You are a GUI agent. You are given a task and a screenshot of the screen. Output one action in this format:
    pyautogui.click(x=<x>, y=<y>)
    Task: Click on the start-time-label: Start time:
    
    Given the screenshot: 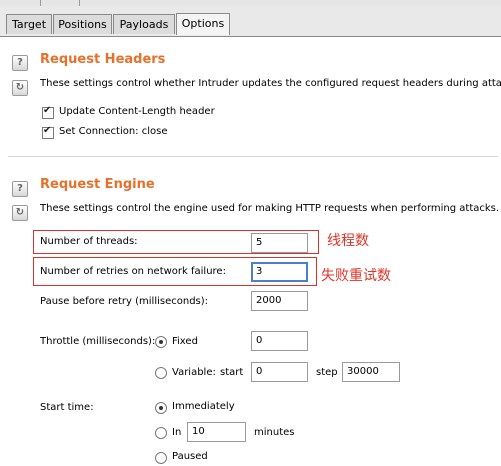 What is the action you would take?
    pyautogui.click(x=67, y=407)
    